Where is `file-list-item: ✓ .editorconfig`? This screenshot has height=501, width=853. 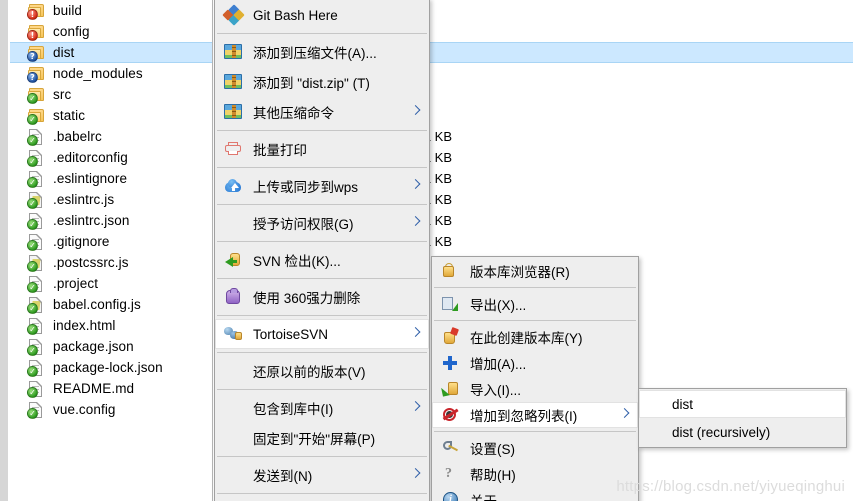
file-list-item: ✓ .editorconfig is located at coordinates (111, 157).